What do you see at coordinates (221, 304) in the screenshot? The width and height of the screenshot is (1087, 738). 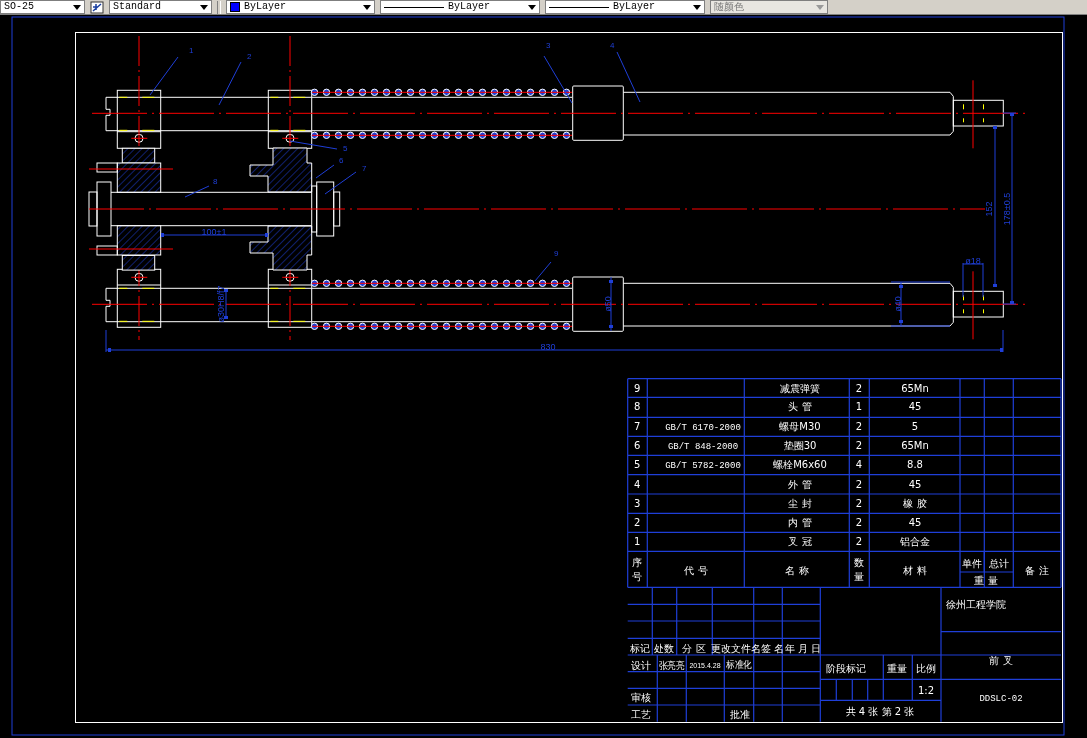 I see `dimension-text: ø30H8/f7` at bounding box center [221, 304].